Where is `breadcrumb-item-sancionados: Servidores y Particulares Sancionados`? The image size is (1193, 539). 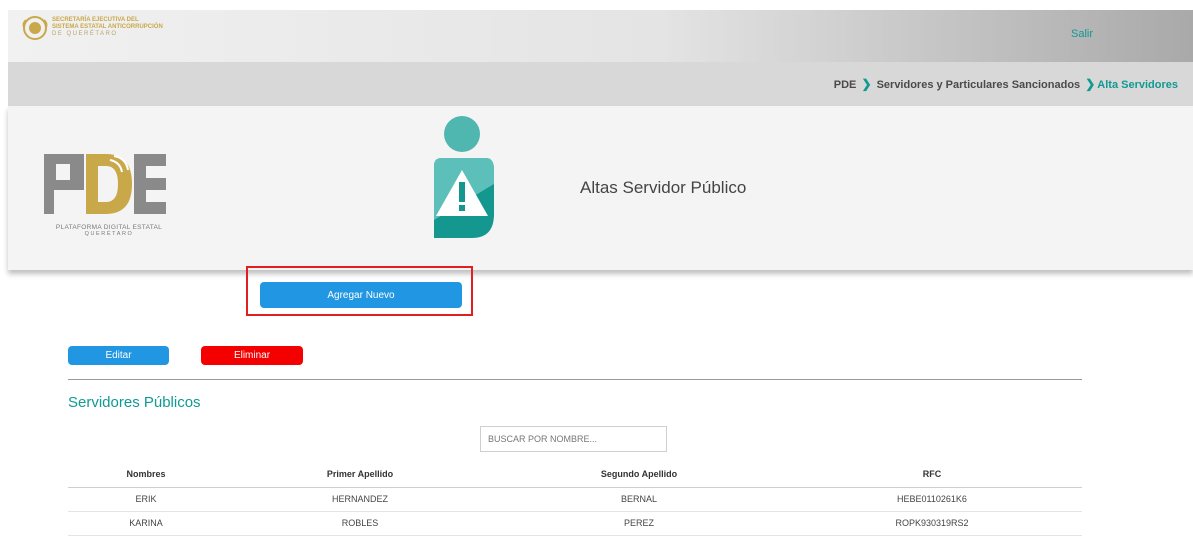 breadcrumb-item-sancionados: Servidores y Particulares Sancionados is located at coordinates (979, 85).